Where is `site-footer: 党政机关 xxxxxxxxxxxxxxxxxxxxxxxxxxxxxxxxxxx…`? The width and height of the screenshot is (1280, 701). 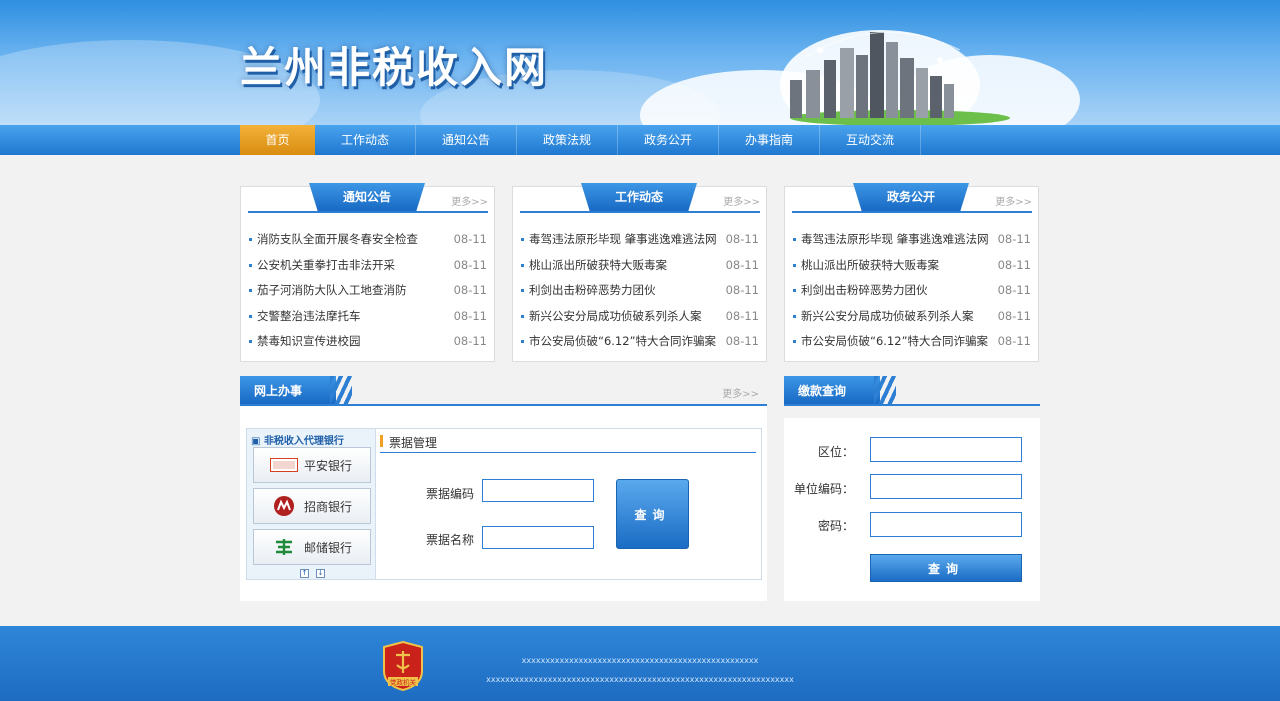 site-footer: 党政机关 xxxxxxxxxxxxxxxxxxxxxxxxxxxxxxxxxxx… is located at coordinates (640, 663).